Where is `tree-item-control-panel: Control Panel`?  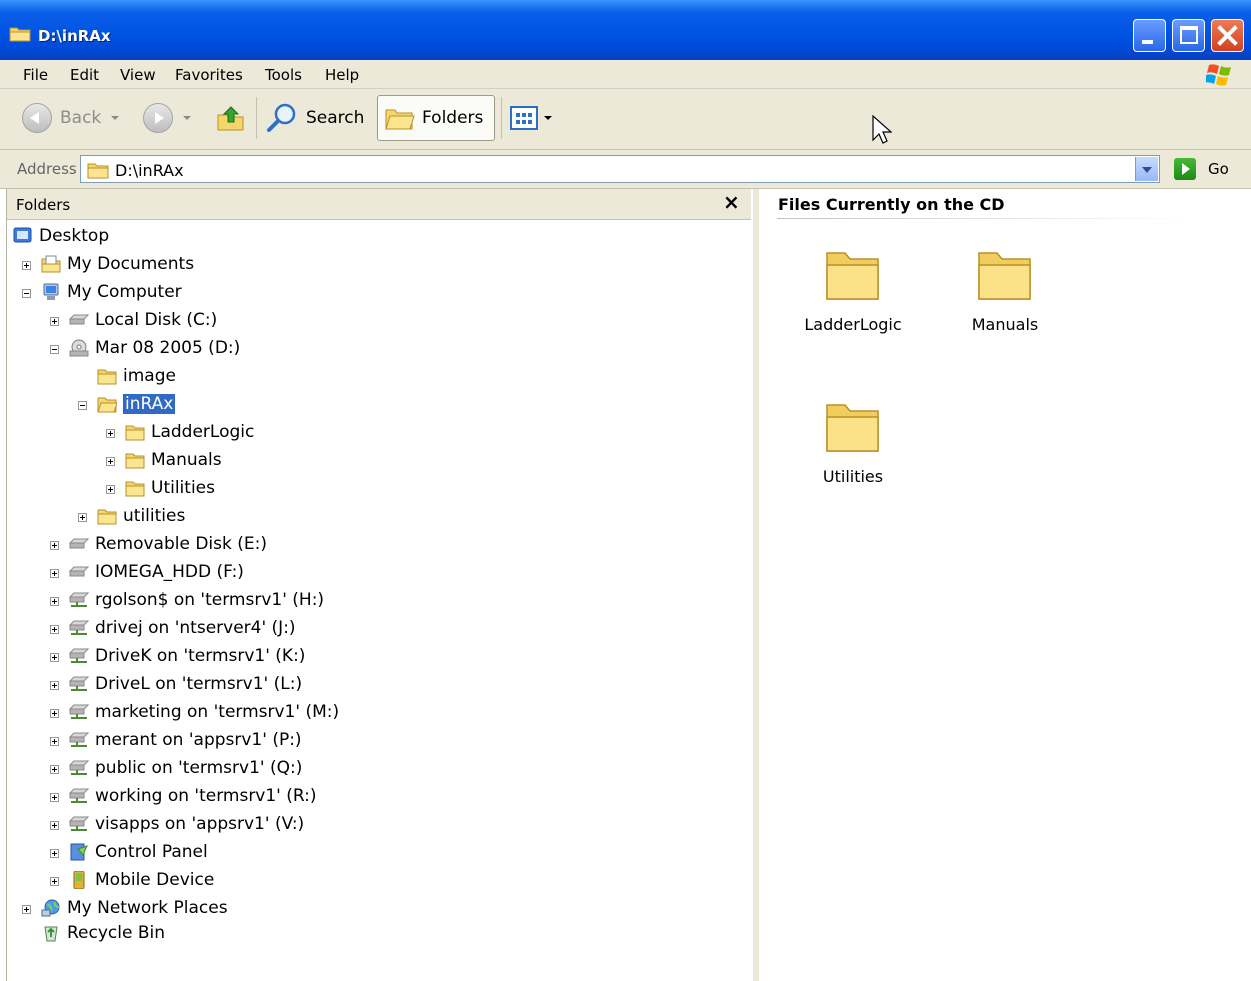 tree-item-control-panel: Control Panel is located at coordinates (138, 852).